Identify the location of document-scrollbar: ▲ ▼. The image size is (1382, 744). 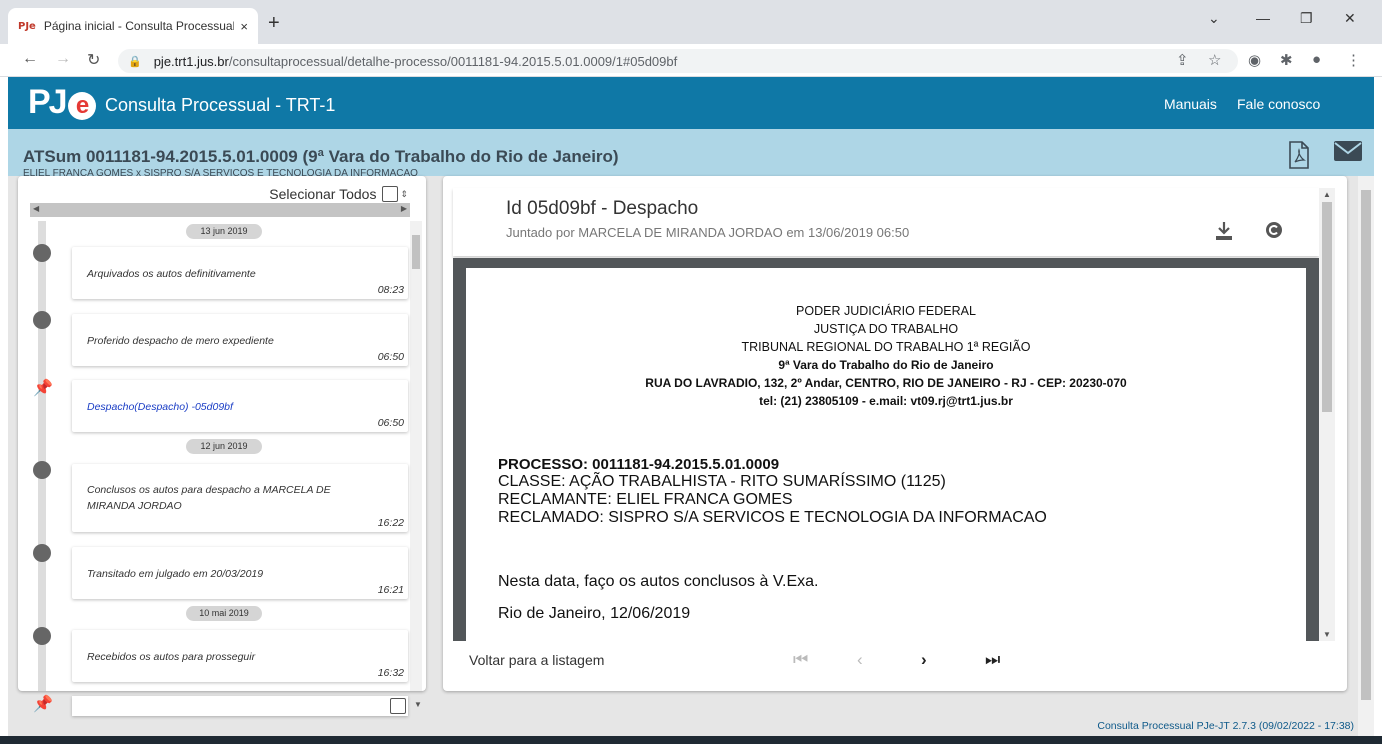
(1327, 414).